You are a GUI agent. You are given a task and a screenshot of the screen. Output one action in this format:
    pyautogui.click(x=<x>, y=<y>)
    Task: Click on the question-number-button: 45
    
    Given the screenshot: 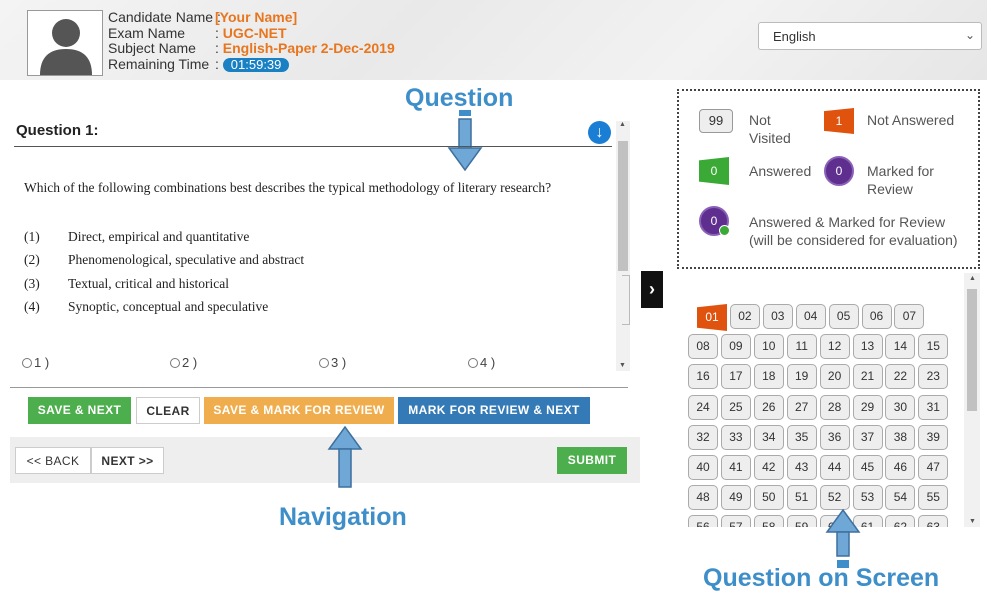 What is the action you would take?
    pyautogui.click(x=867, y=467)
    